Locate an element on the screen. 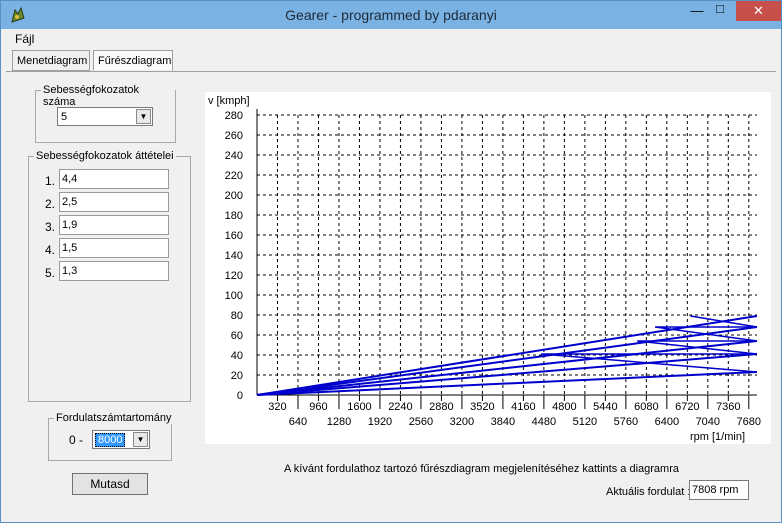  maximize-button: □ is located at coordinates (720, 11).